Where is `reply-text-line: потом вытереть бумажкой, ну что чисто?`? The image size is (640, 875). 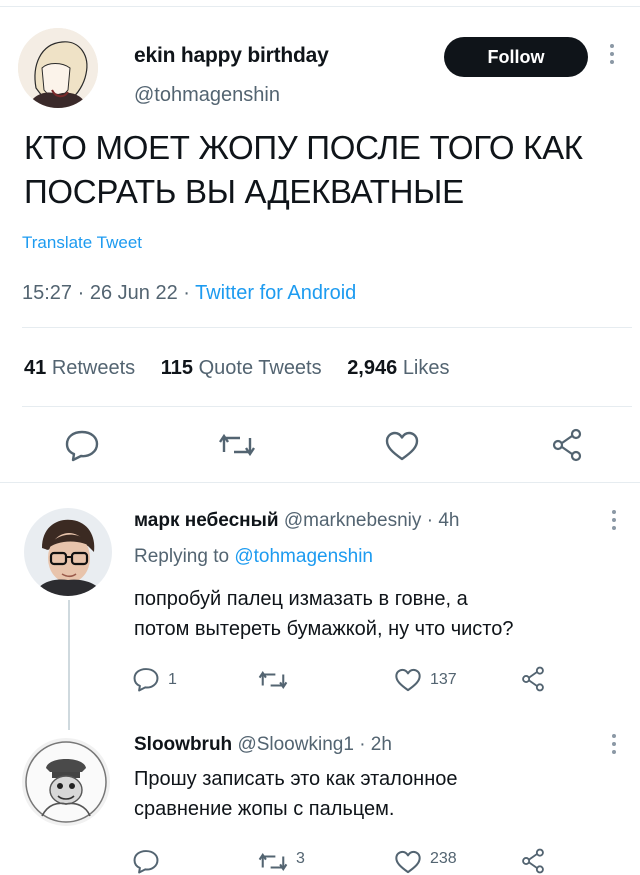
reply-text-line: потом вытереть бумажкой, ну что чисто? is located at coordinates (324, 629).